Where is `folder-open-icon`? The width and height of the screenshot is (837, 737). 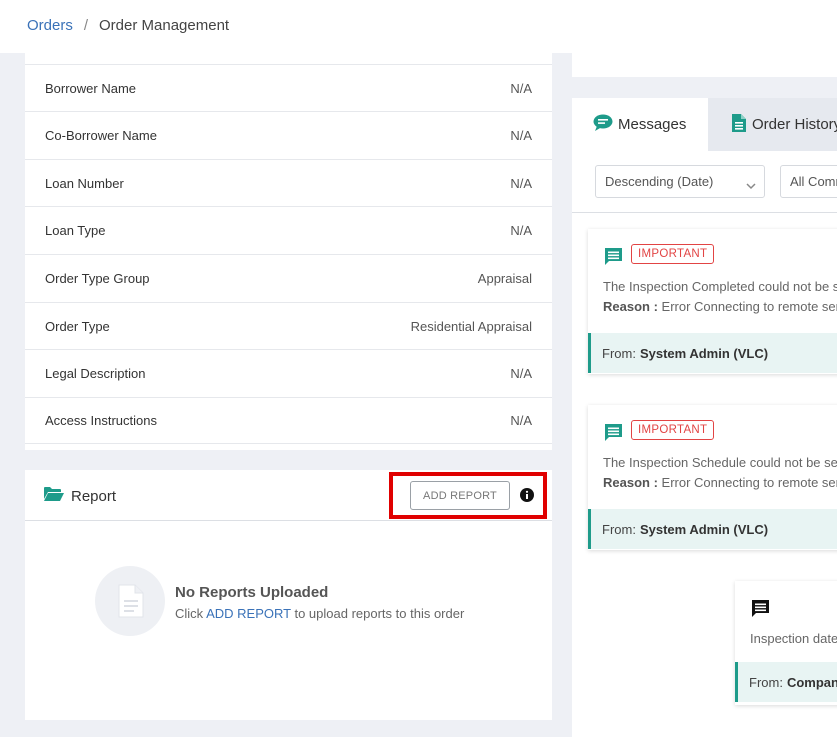
folder-open-icon is located at coordinates (57, 496).